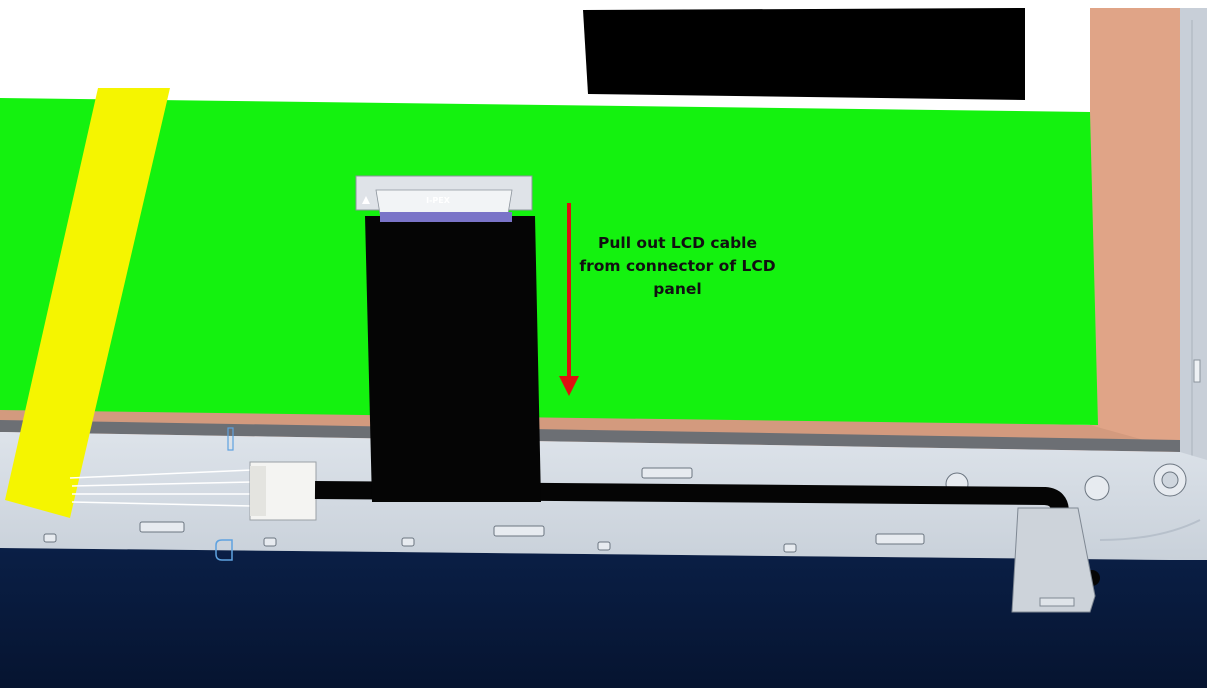 This screenshot has height=688, width=1207. Describe the element at coordinates (1197, 371) in the screenshot. I see `frame-latch` at that location.